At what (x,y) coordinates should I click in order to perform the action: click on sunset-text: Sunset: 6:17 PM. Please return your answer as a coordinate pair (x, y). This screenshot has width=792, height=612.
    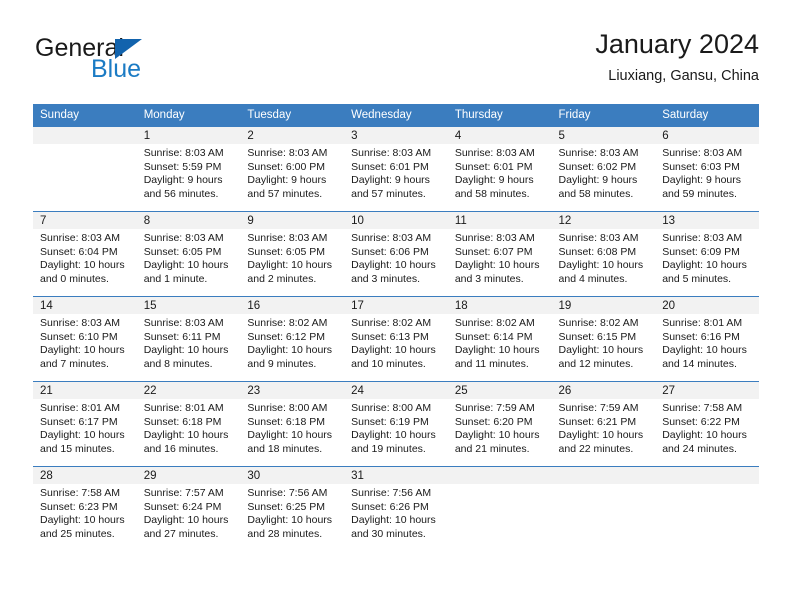
    Looking at the image, I should click on (79, 421).